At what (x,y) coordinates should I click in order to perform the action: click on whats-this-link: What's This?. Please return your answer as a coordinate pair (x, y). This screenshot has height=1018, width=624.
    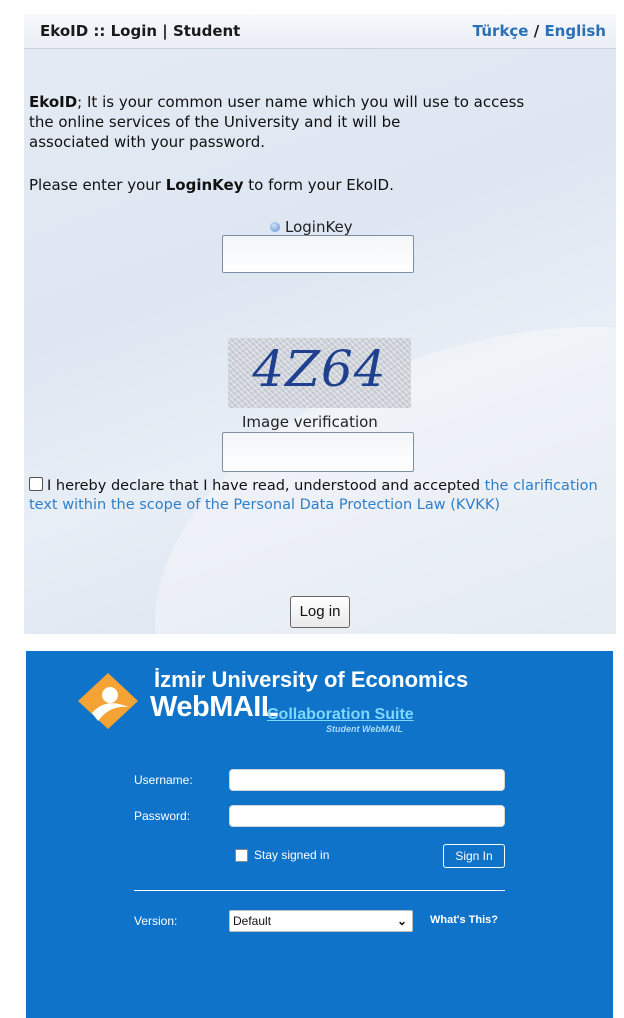
    Looking at the image, I should click on (464, 920).